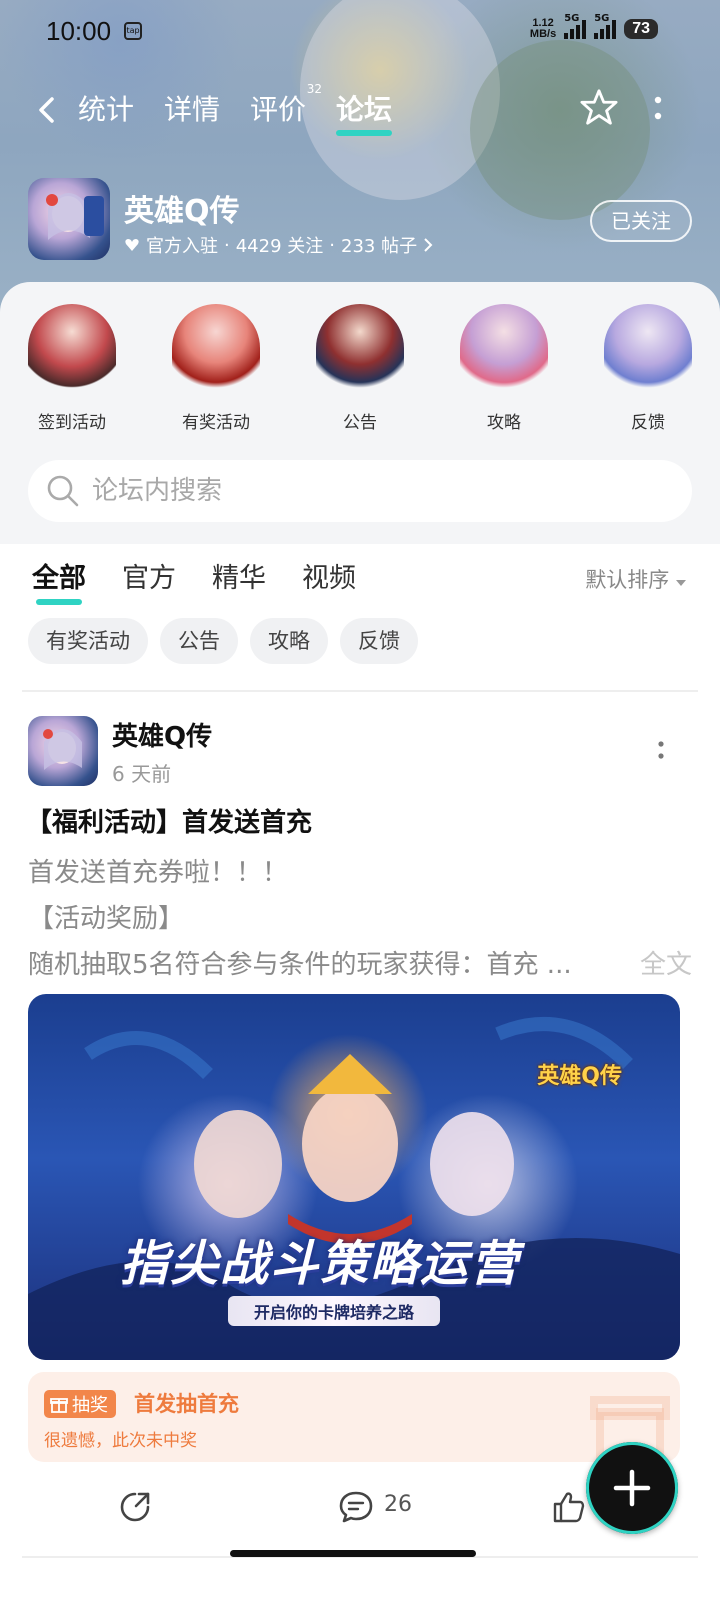 The width and height of the screenshot is (720, 1600). I want to click on tab-details-label: 详情, so click(192, 109).